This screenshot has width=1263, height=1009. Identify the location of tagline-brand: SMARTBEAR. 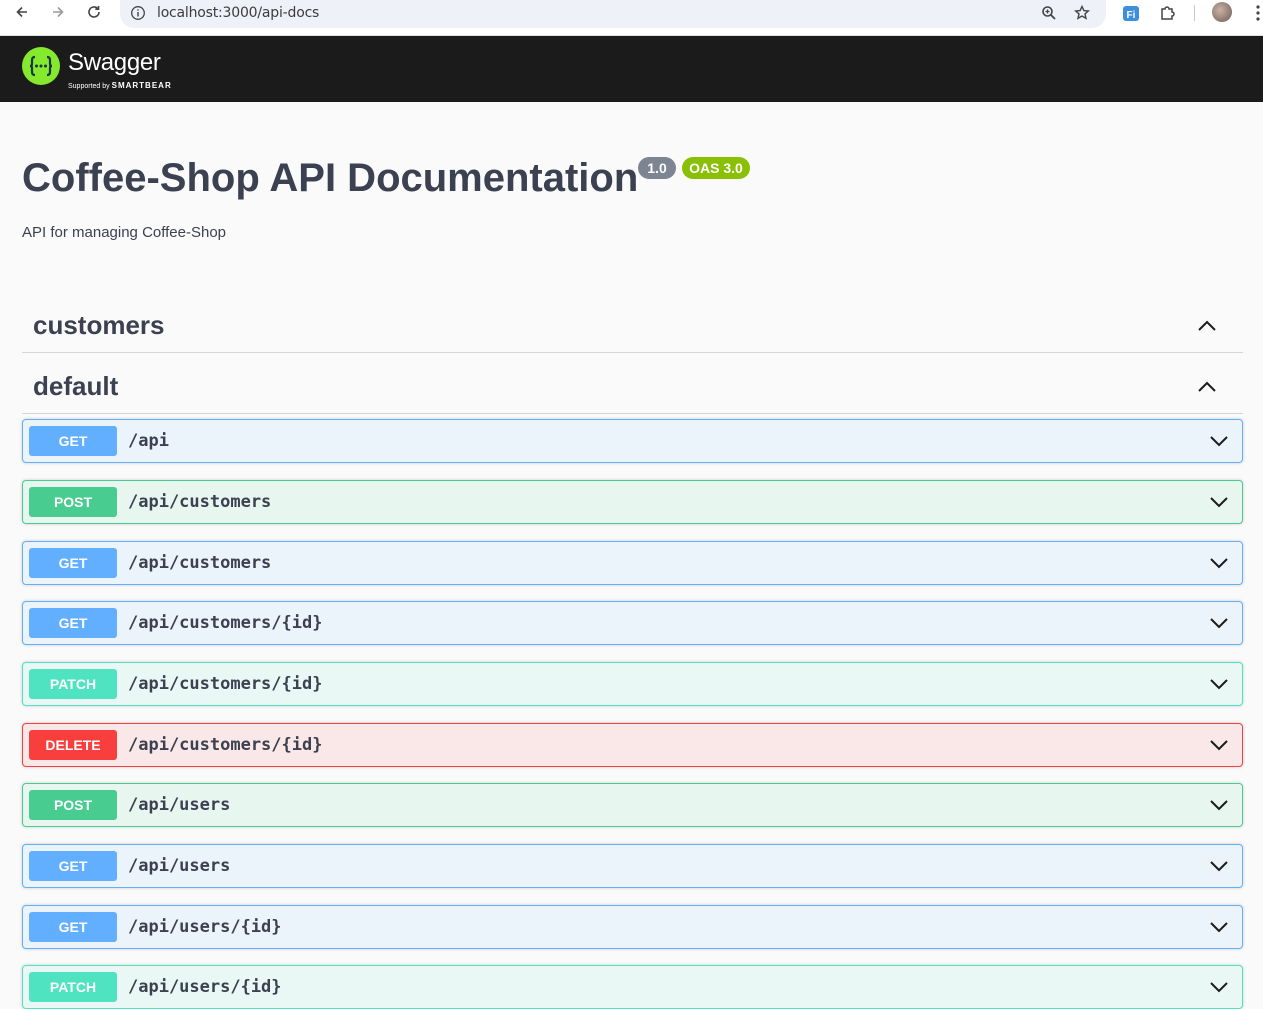
(141, 85).